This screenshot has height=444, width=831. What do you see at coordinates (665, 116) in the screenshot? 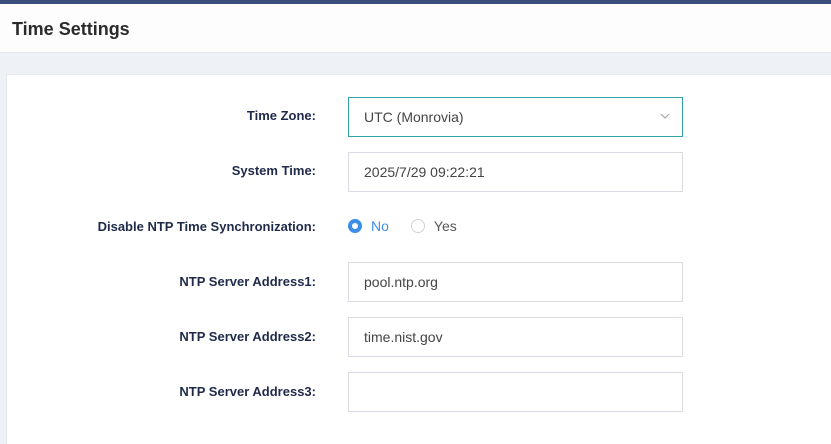
I see `chevron-down-icon` at bounding box center [665, 116].